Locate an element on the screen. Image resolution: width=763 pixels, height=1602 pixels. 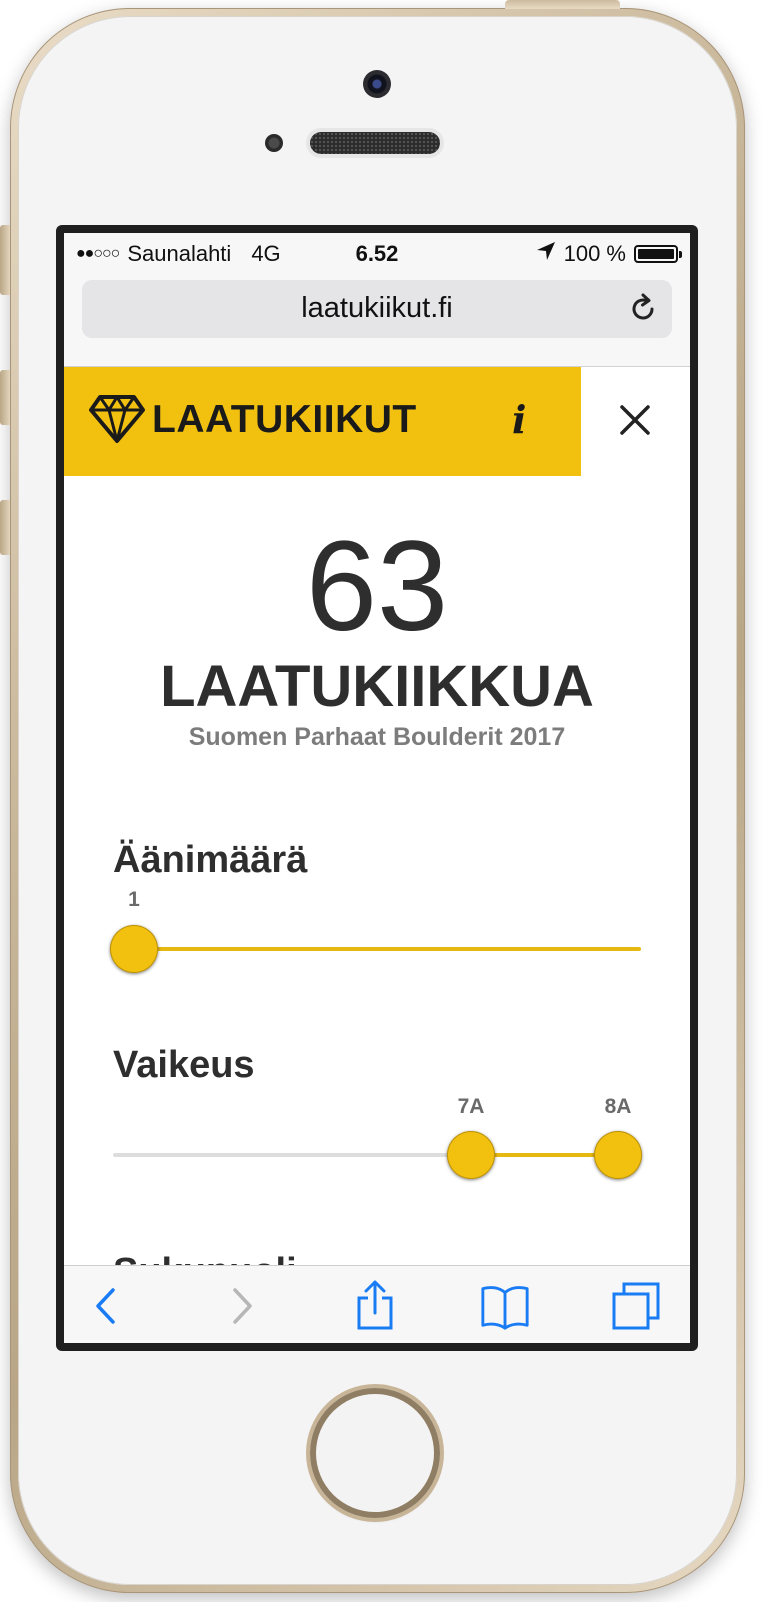
votes-filter-label: Äänimäärä is located at coordinates (210, 860).